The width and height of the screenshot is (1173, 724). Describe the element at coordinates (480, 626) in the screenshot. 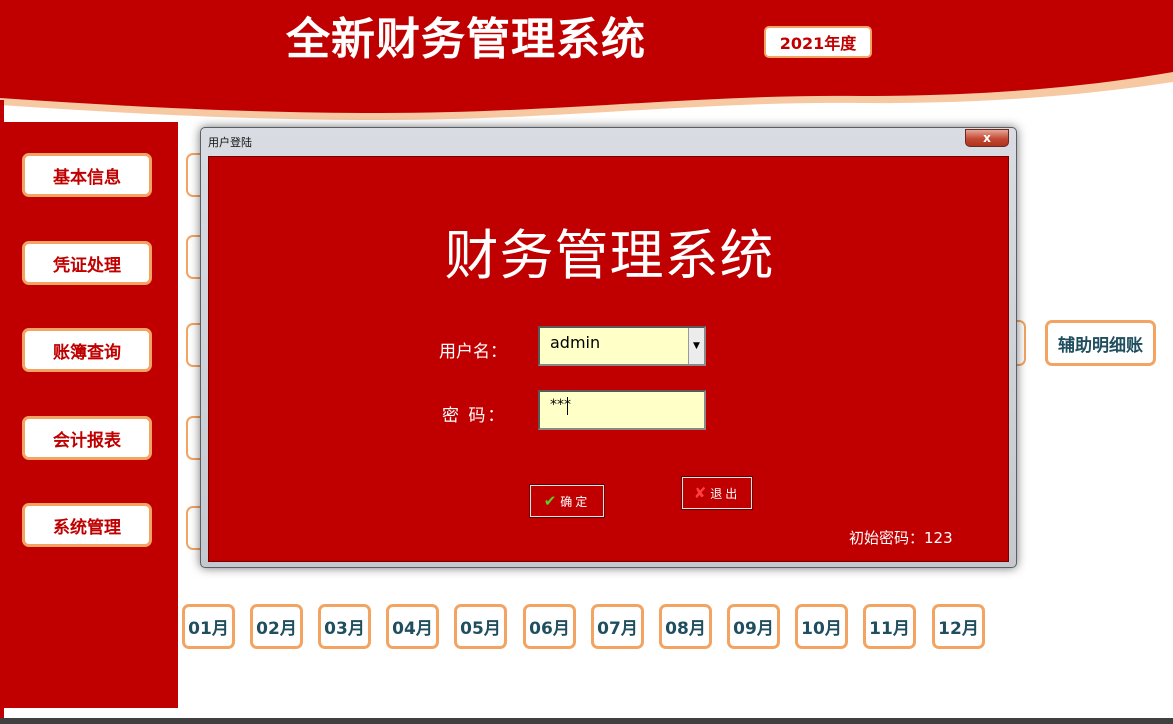

I see `month-button: 05月` at that location.